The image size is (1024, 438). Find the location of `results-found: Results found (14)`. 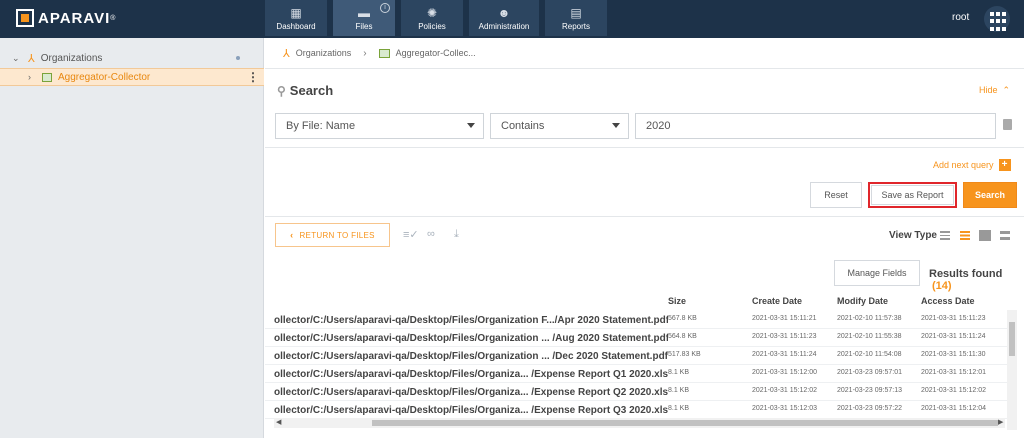

results-found: Results found (14) is located at coordinates (976, 280).